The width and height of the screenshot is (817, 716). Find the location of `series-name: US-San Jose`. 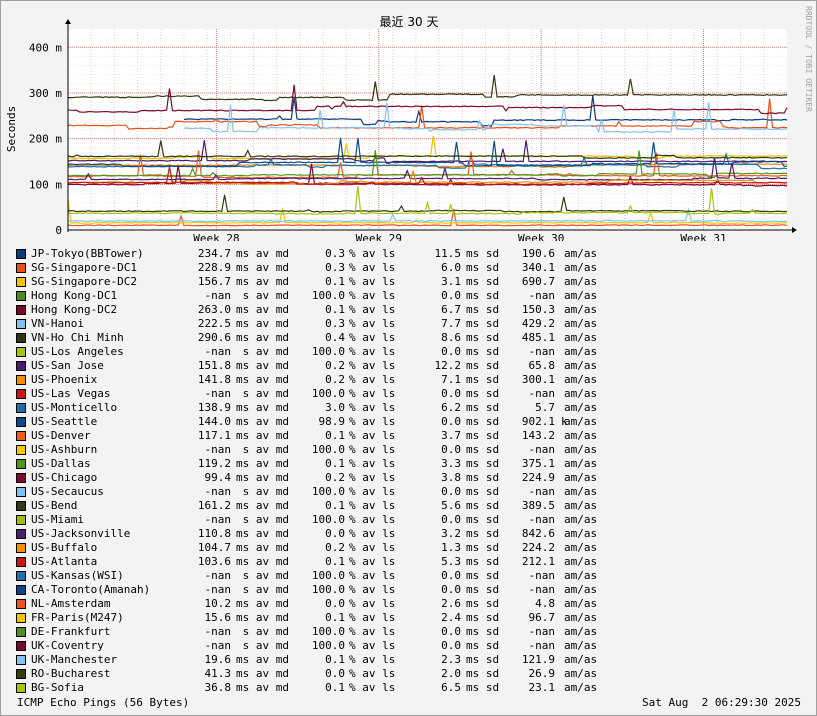

series-name: US-San Jose is located at coordinates (67, 365).